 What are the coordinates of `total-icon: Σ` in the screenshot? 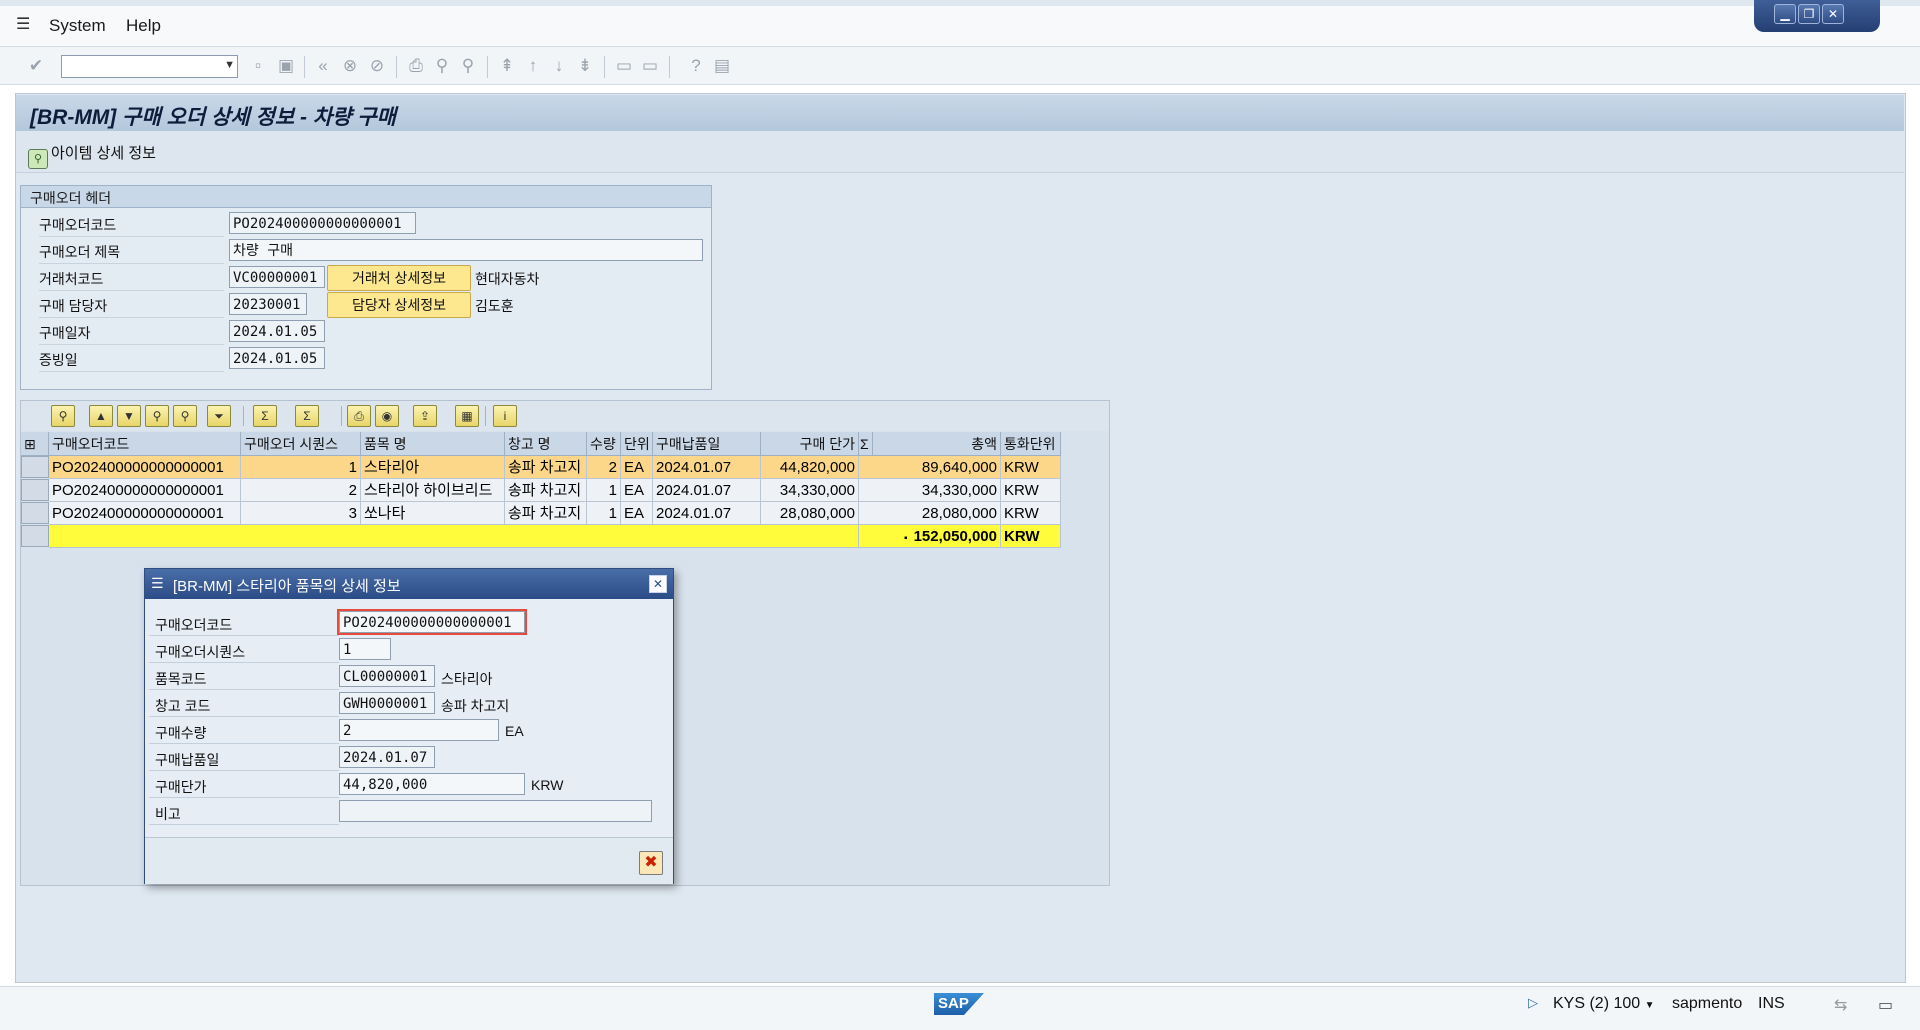 It's located at (265, 416).